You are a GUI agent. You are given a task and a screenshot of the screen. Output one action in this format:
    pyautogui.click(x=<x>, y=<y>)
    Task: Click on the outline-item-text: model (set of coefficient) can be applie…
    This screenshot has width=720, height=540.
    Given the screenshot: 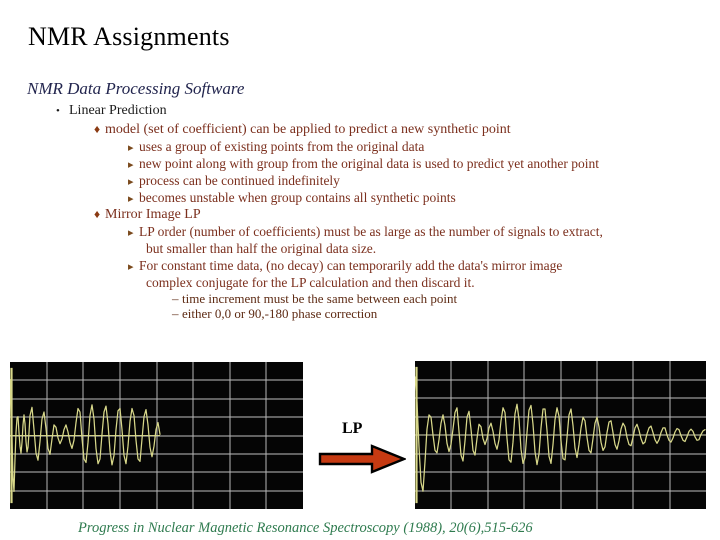 What is the action you would take?
    pyautogui.click(x=308, y=129)
    